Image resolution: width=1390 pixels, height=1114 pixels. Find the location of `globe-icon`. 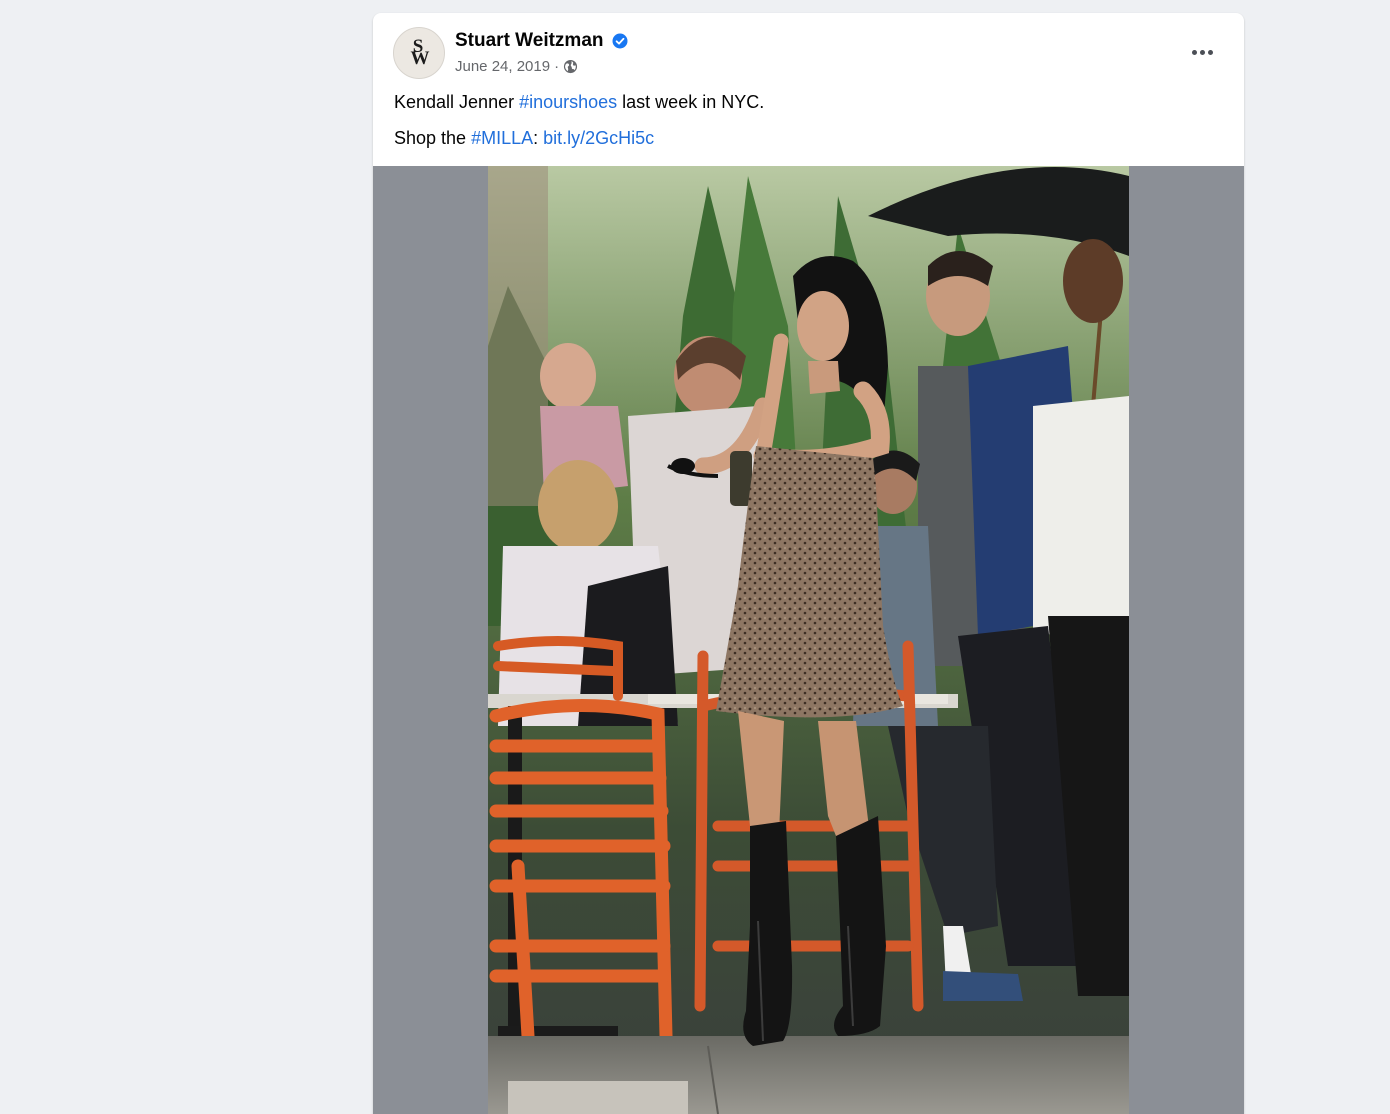

globe-icon is located at coordinates (570, 66).